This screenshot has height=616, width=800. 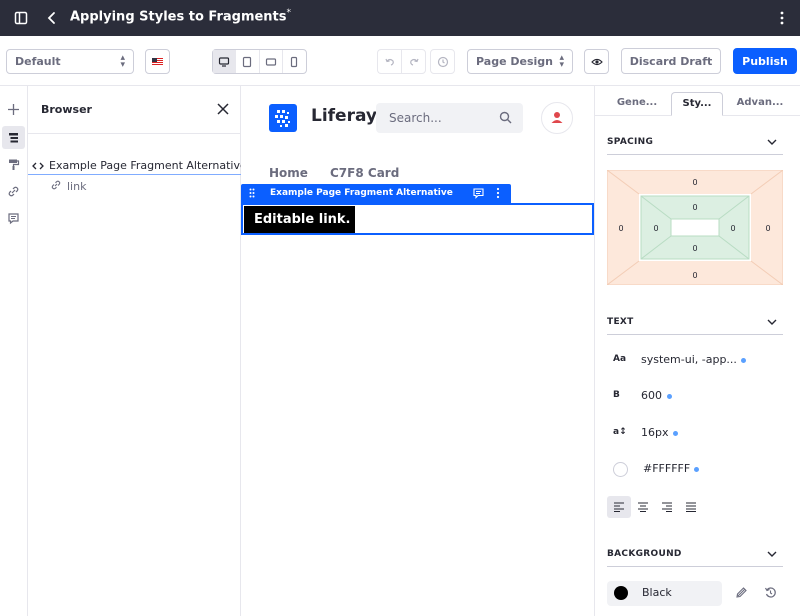 I want to click on text-color-swatch, so click(x=620, y=469).